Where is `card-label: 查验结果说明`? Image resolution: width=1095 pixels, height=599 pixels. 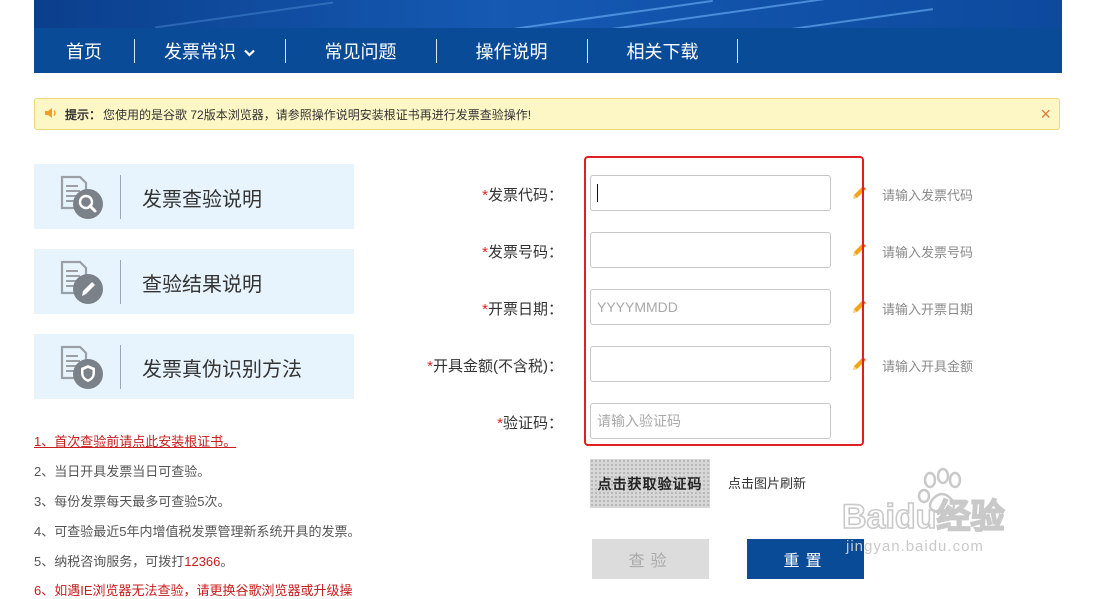 card-label: 查验结果说明 is located at coordinates (202, 285).